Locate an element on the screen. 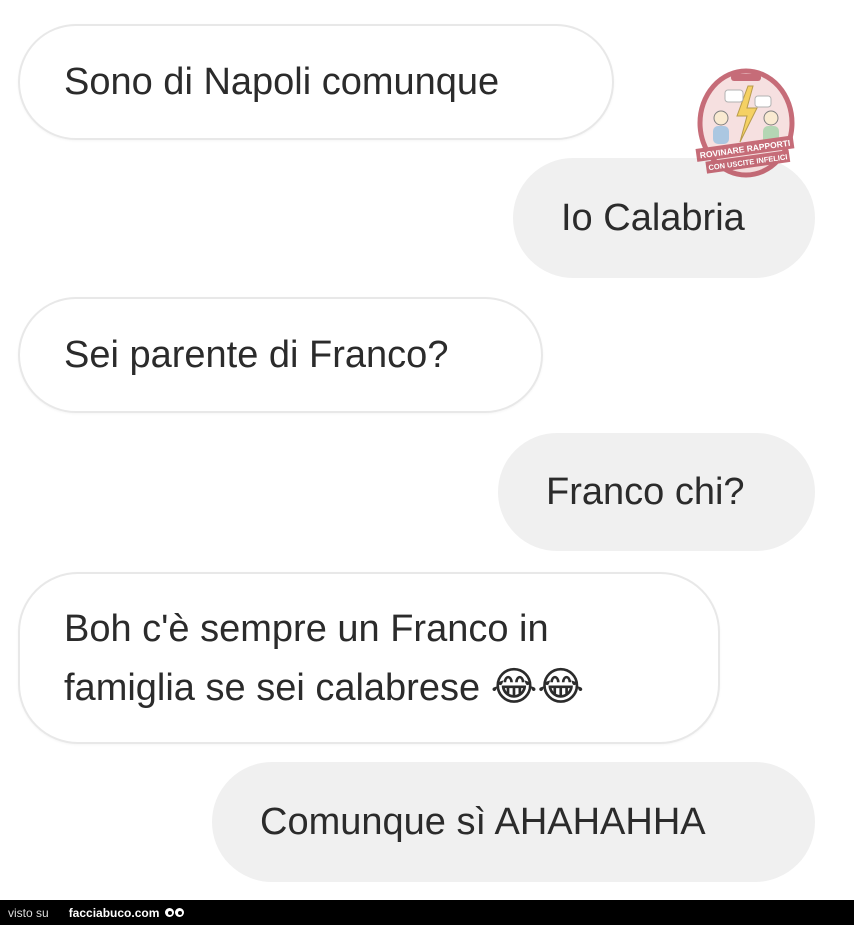 Image resolution: width=854 pixels, height=925 pixels. watermark-logo: ROVINARE RAPPORTI CON USCITE INFELICI is located at coordinates (745, 123).